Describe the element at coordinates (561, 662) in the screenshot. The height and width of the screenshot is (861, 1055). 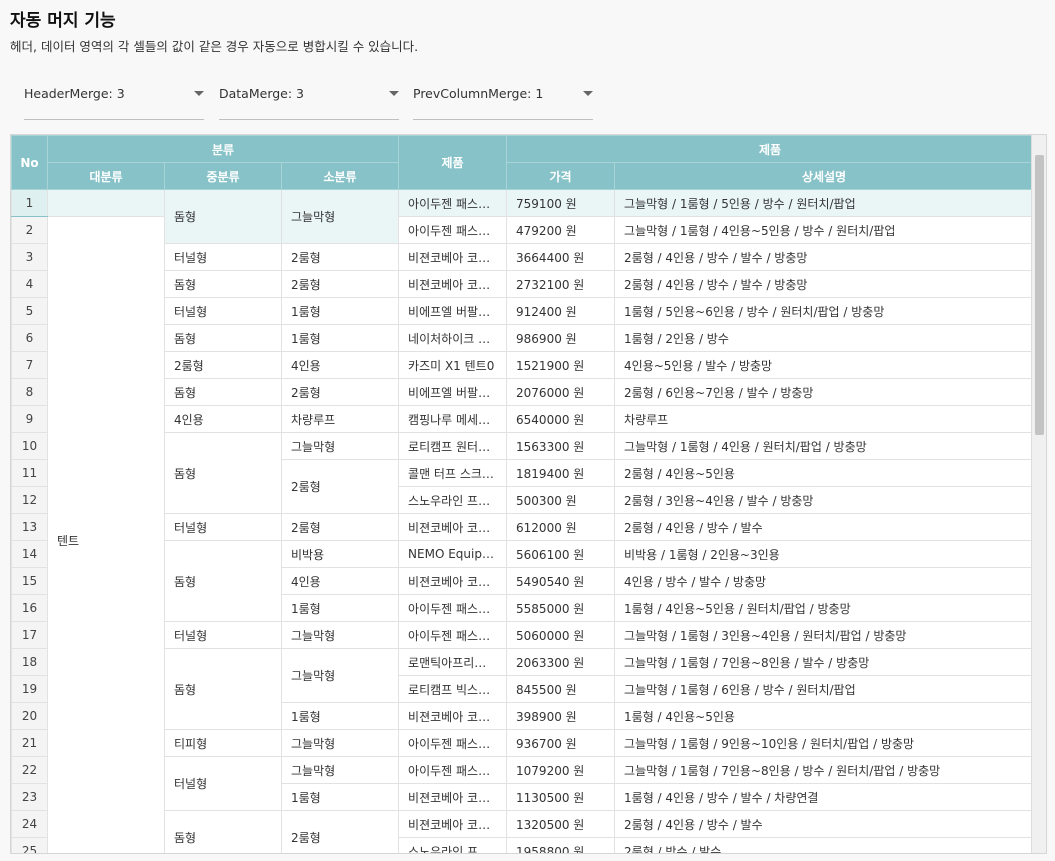
I see `cell-price: 2063300 원` at that location.